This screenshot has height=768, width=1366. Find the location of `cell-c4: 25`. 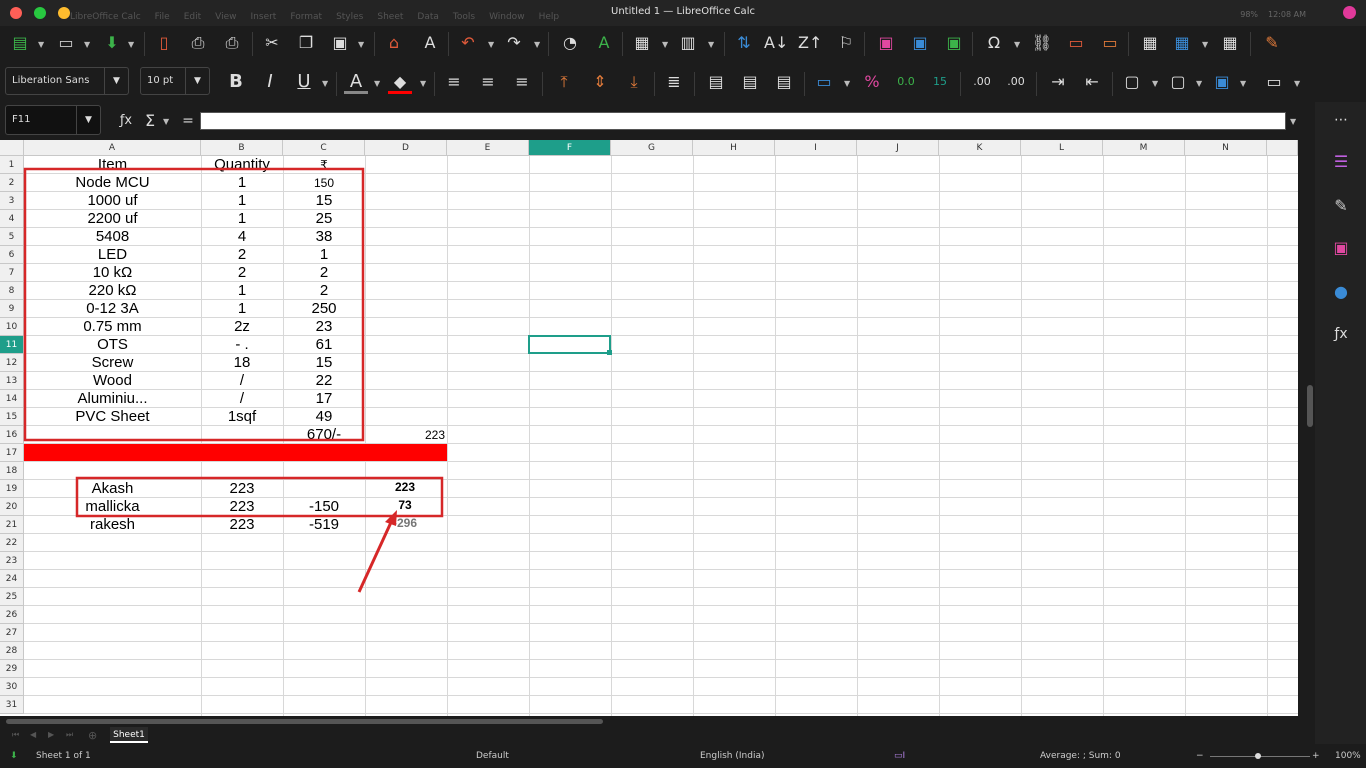

cell-c4: 25 is located at coordinates (324, 219).